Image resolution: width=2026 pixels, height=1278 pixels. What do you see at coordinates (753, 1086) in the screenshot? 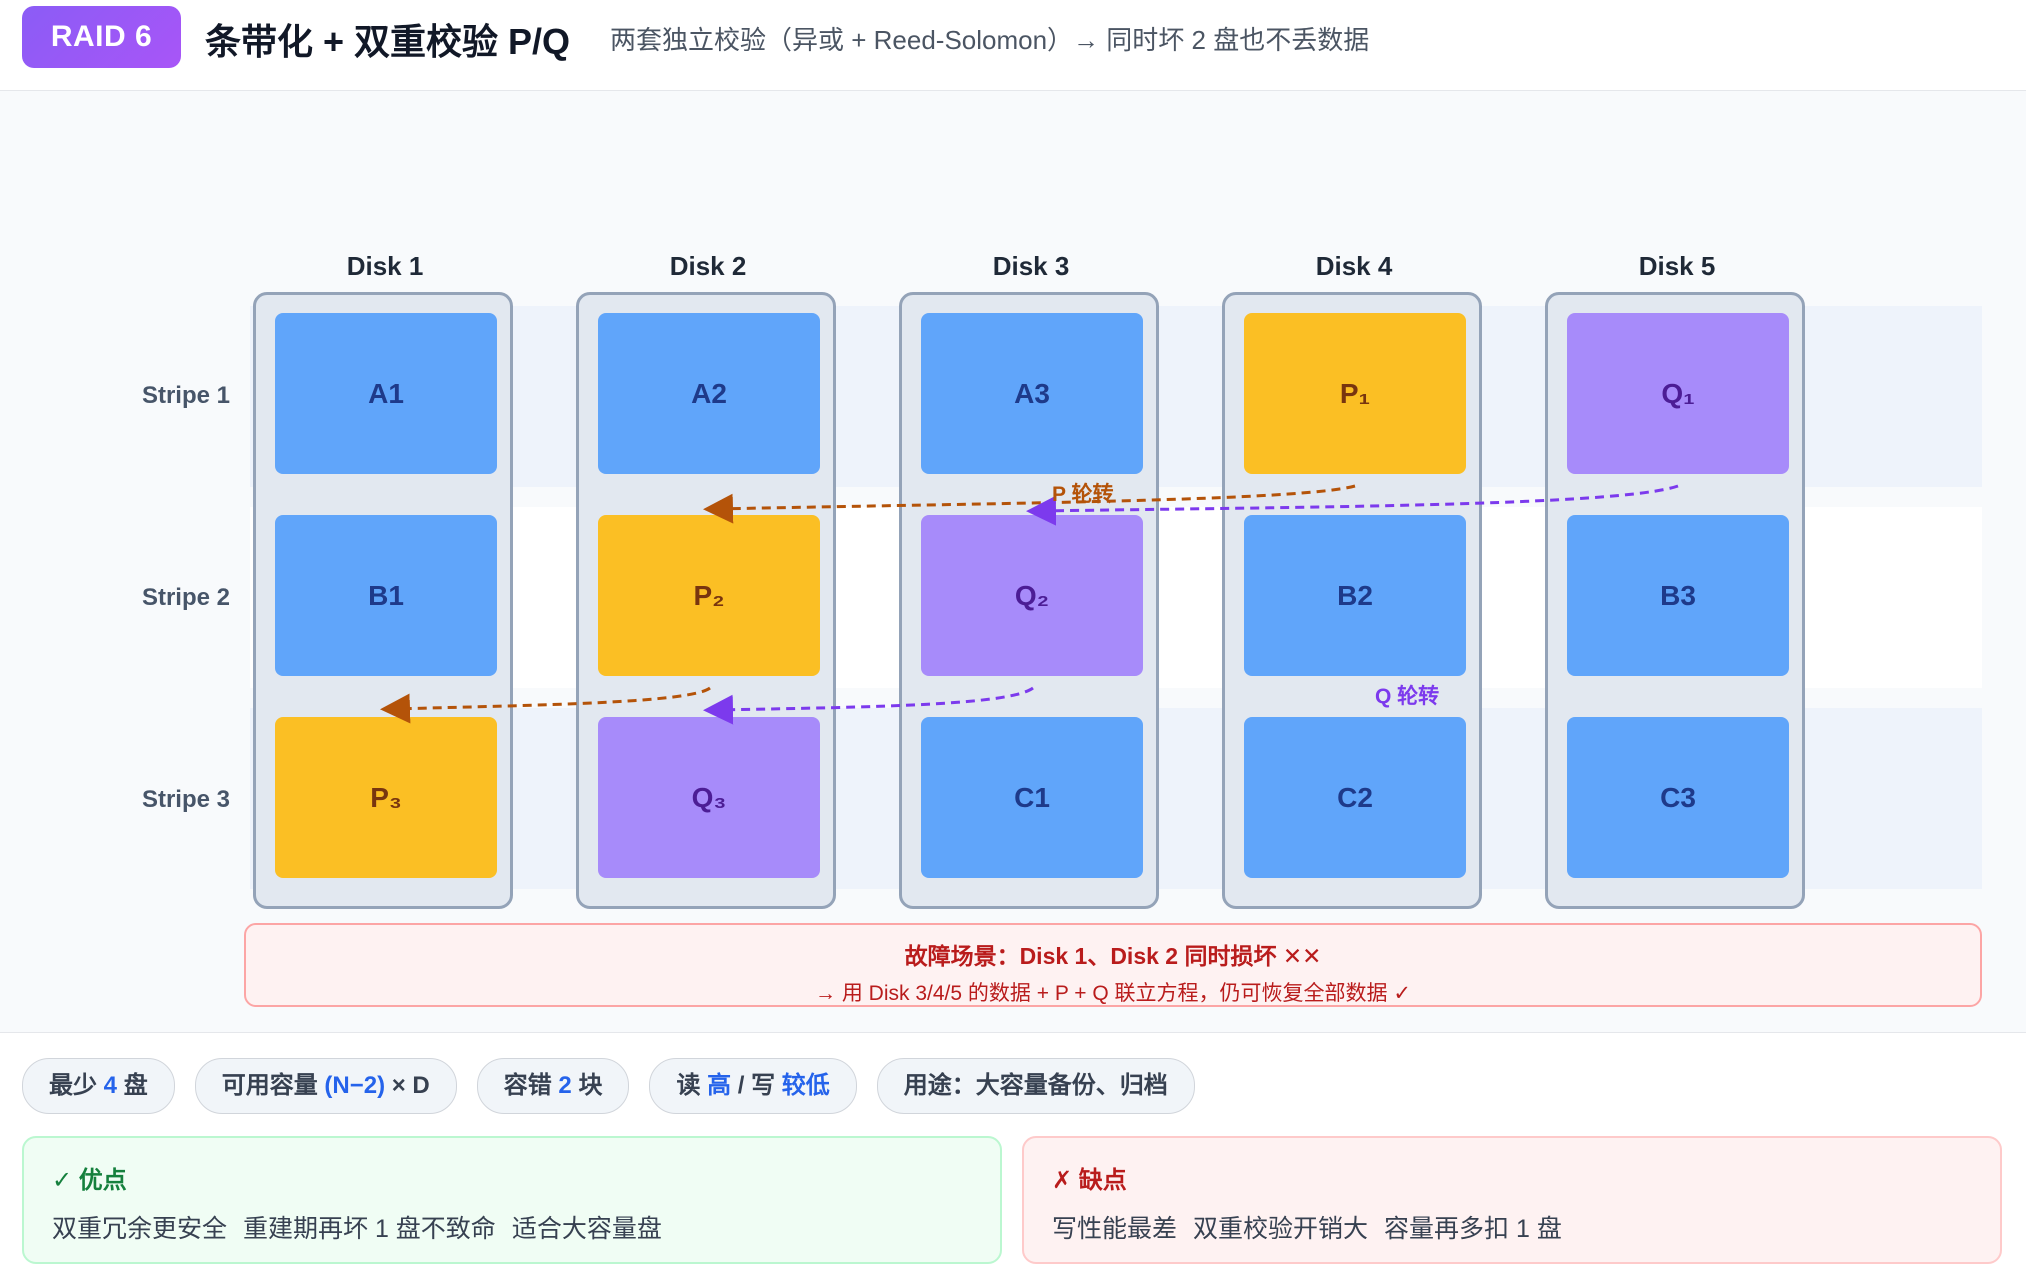
I see `chip-read-write: 读 高 / 写 较低` at bounding box center [753, 1086].